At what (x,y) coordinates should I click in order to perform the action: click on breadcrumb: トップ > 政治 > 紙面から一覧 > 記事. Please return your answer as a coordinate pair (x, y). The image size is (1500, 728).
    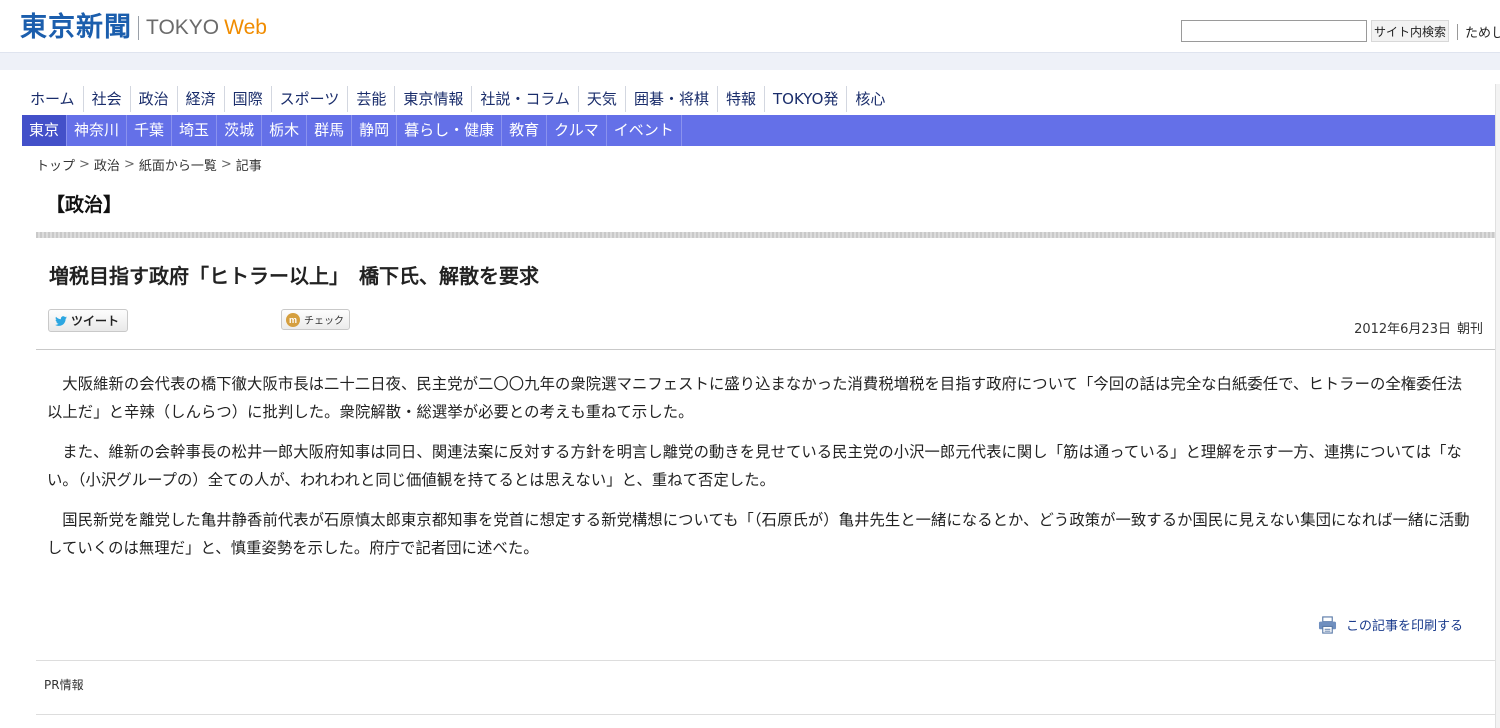
    Looking at the image, I should click on (149, 164).